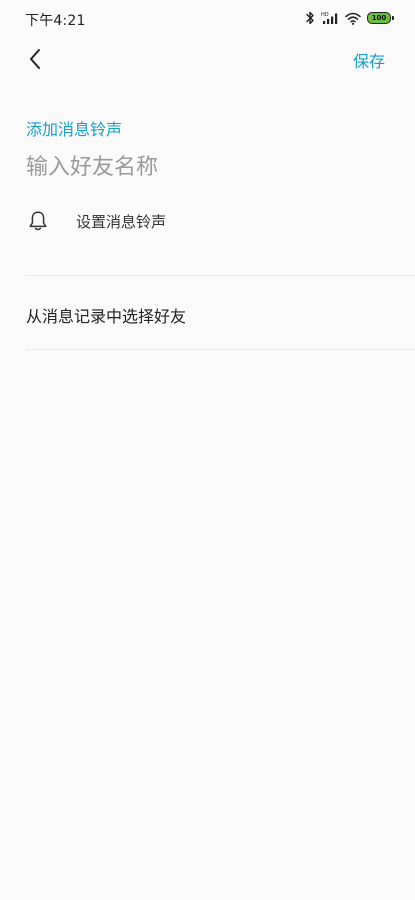 The width and height of the screenshot is (415, 900). I want to click on back-button, so click(35, 59).